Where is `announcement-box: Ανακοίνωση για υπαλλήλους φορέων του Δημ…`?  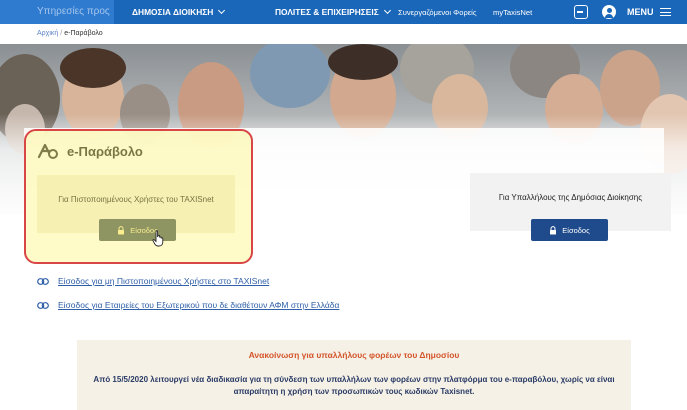 announcement-box: Ανακοίνωση για υπαλλήλους φορέων του Δημ… is located at coordinates (354, 375).